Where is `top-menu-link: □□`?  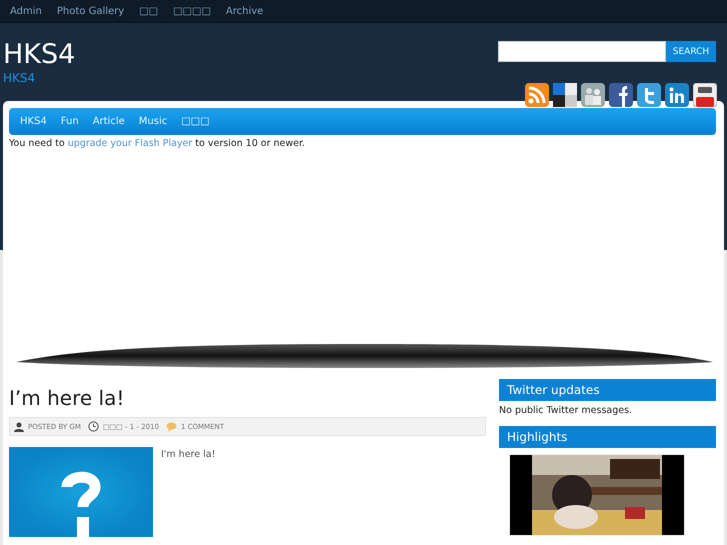 top-menu-link: □□ is located at coordinates (148, 11).